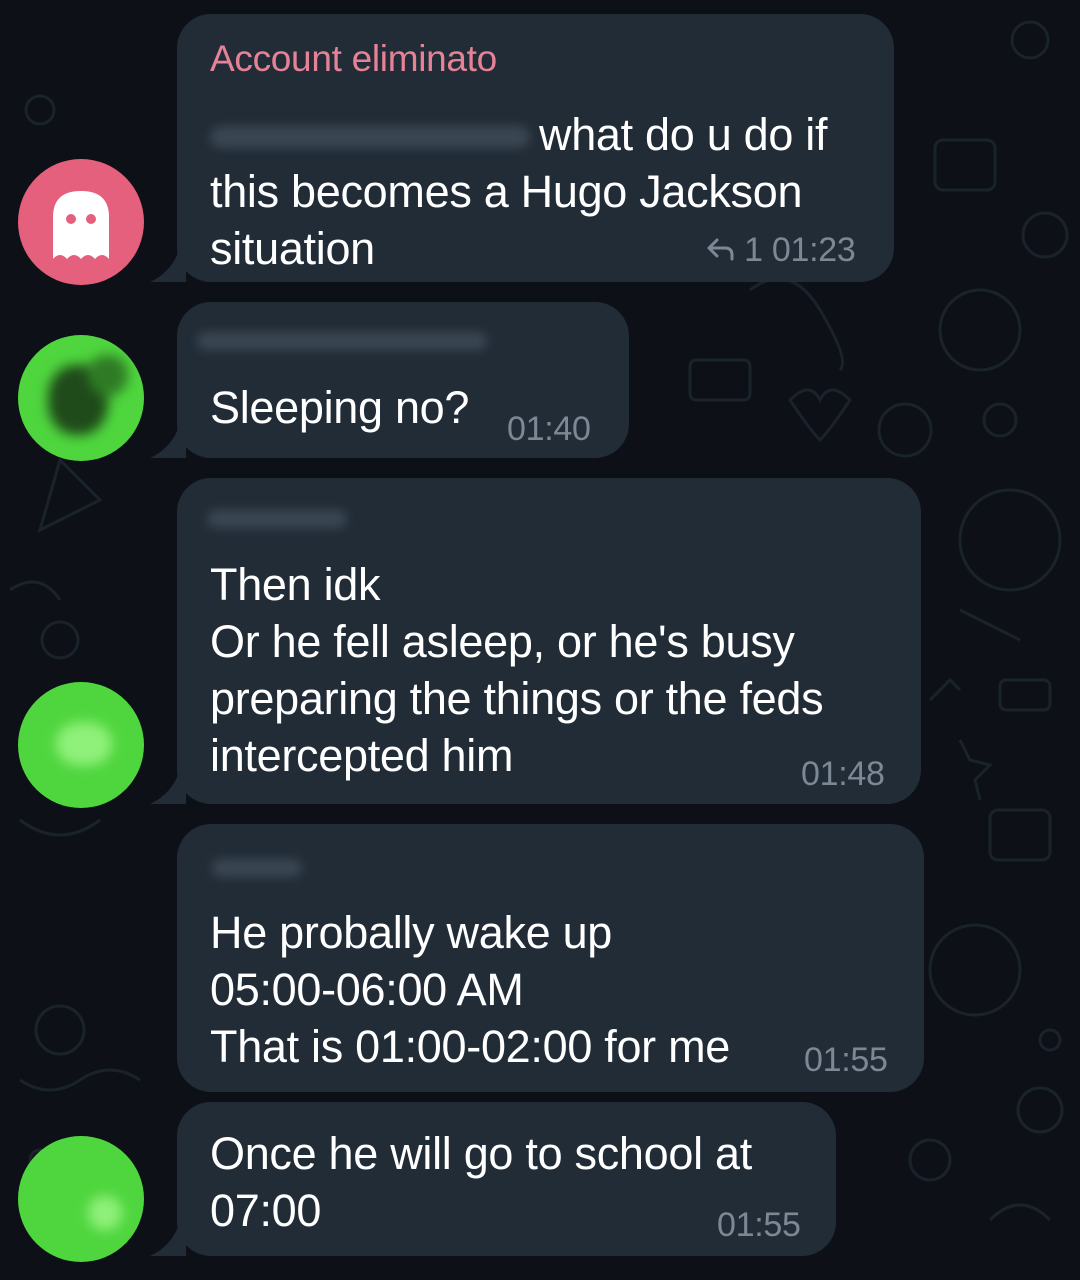 The image size is (1080, 1280). Describe the element at coordinates (370, 137) in the screenshot. I see `blurred-mention` at that location.